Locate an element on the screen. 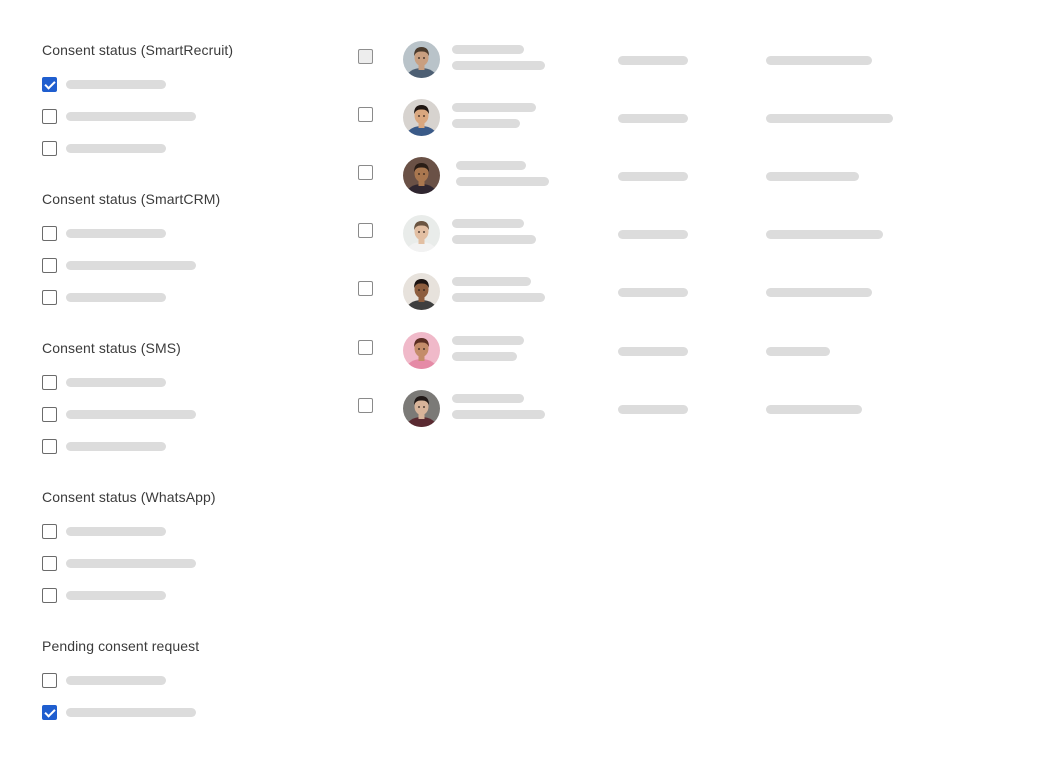 This screenshot has width=1050, height=769. filter-group-title: Consent status (SmartCRM) is located at coordinates (131, 199).